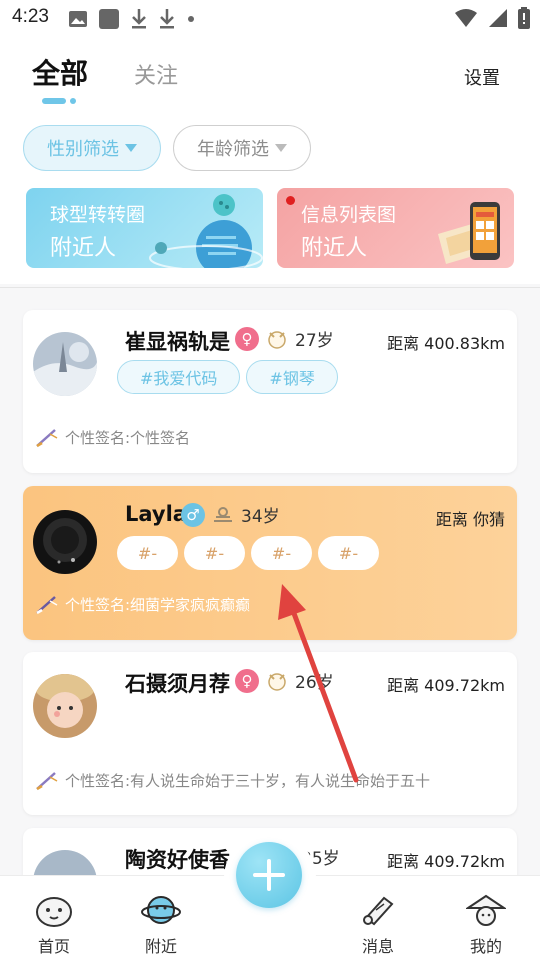  I want to click on male-icon: ♂, so click(193, 514).